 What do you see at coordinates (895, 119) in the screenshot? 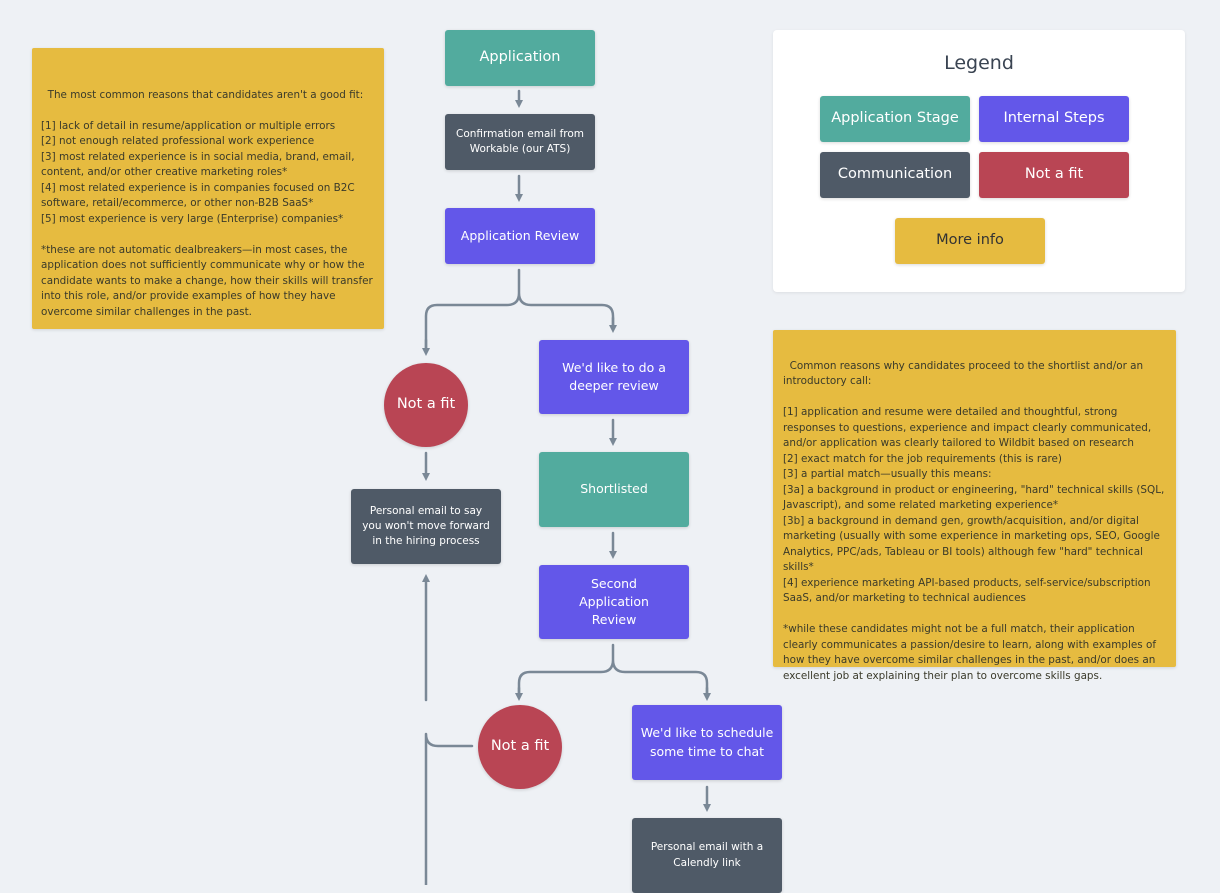
I see `legend-application-stage: Application Stage` at bounding box center [895, 119].